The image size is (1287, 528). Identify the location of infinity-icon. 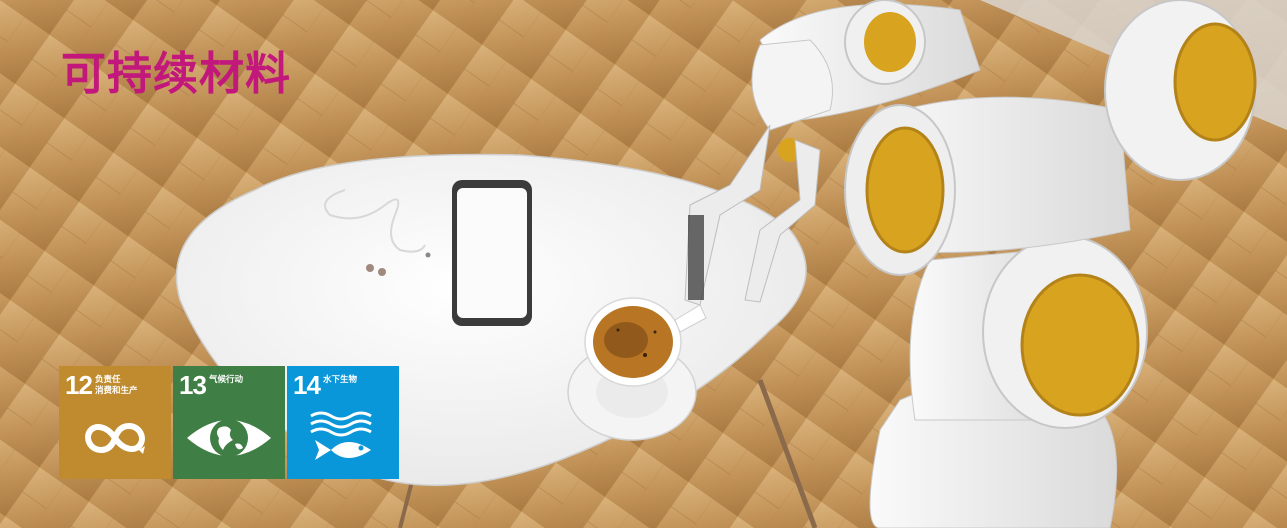
(115, 438).